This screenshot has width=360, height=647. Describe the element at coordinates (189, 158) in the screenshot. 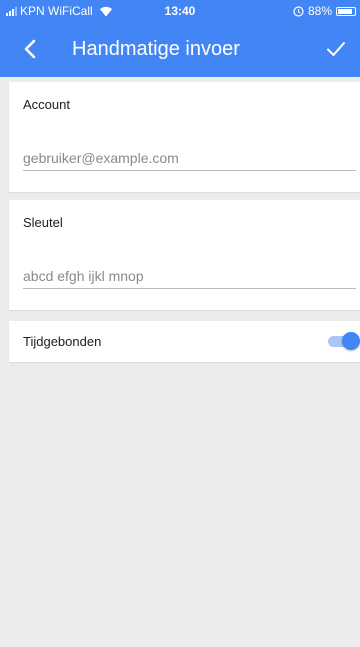

I see `account-input` at that location.